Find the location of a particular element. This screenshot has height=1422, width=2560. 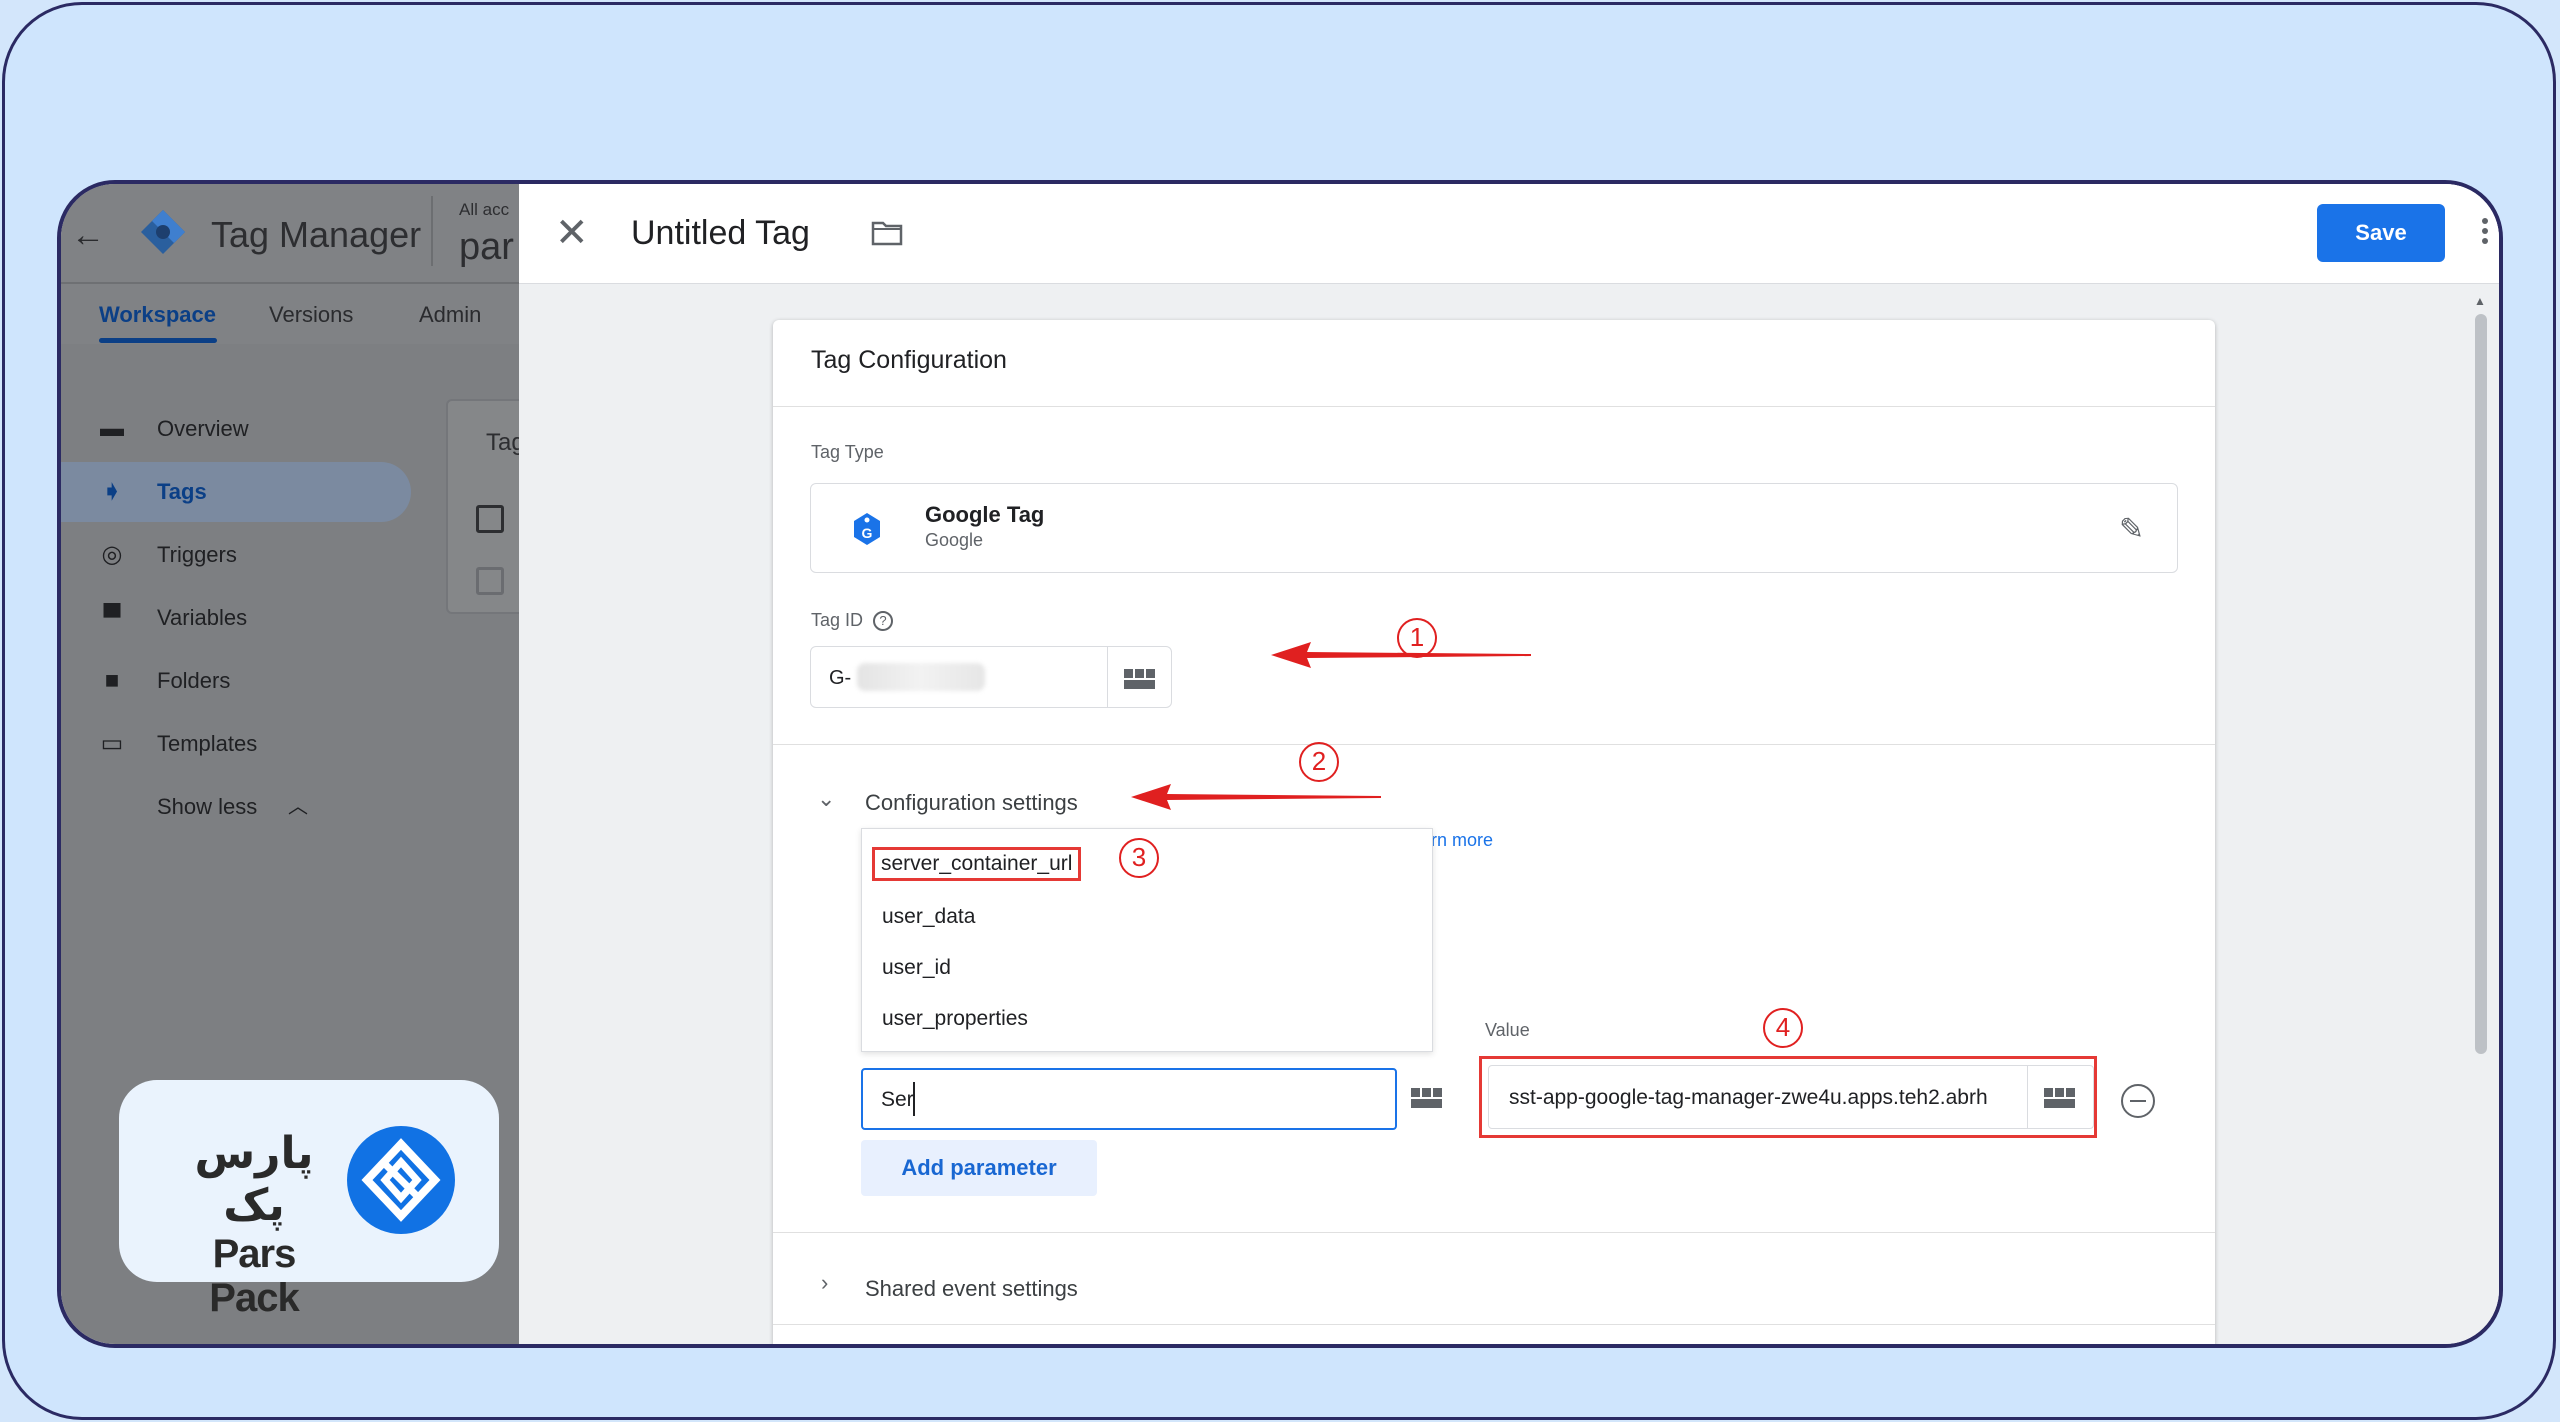

edit-pencil-icon: ✎ is located at coordinates (2131, 529).